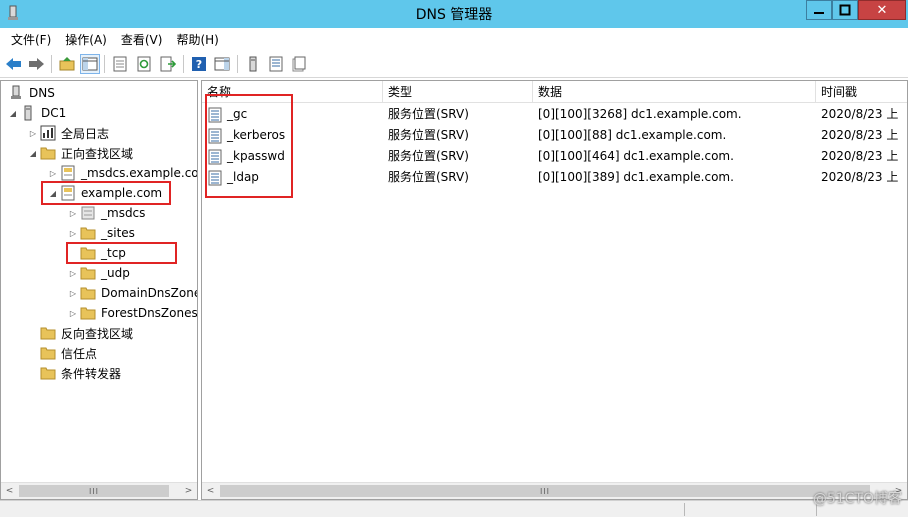 Image resolution: width=908 pixels, height=517 pixels. I want to click on tree-item-dc1: ◢ DC1, so click(36, 113).